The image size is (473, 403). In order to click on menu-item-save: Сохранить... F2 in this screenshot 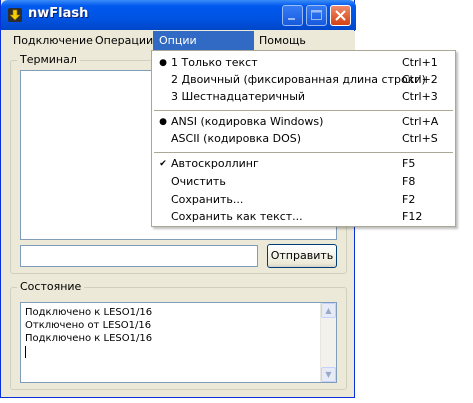, I will do `click(303, 200)`.